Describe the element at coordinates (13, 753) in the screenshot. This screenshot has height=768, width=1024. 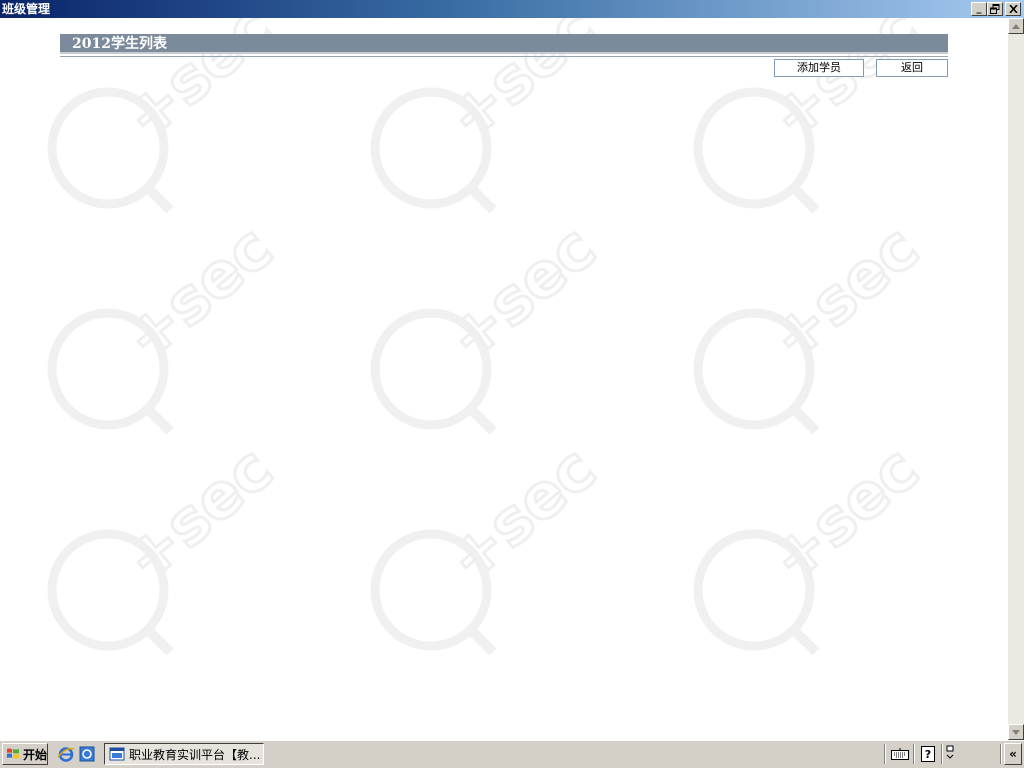
I see `windows-logo-icon` at that location.